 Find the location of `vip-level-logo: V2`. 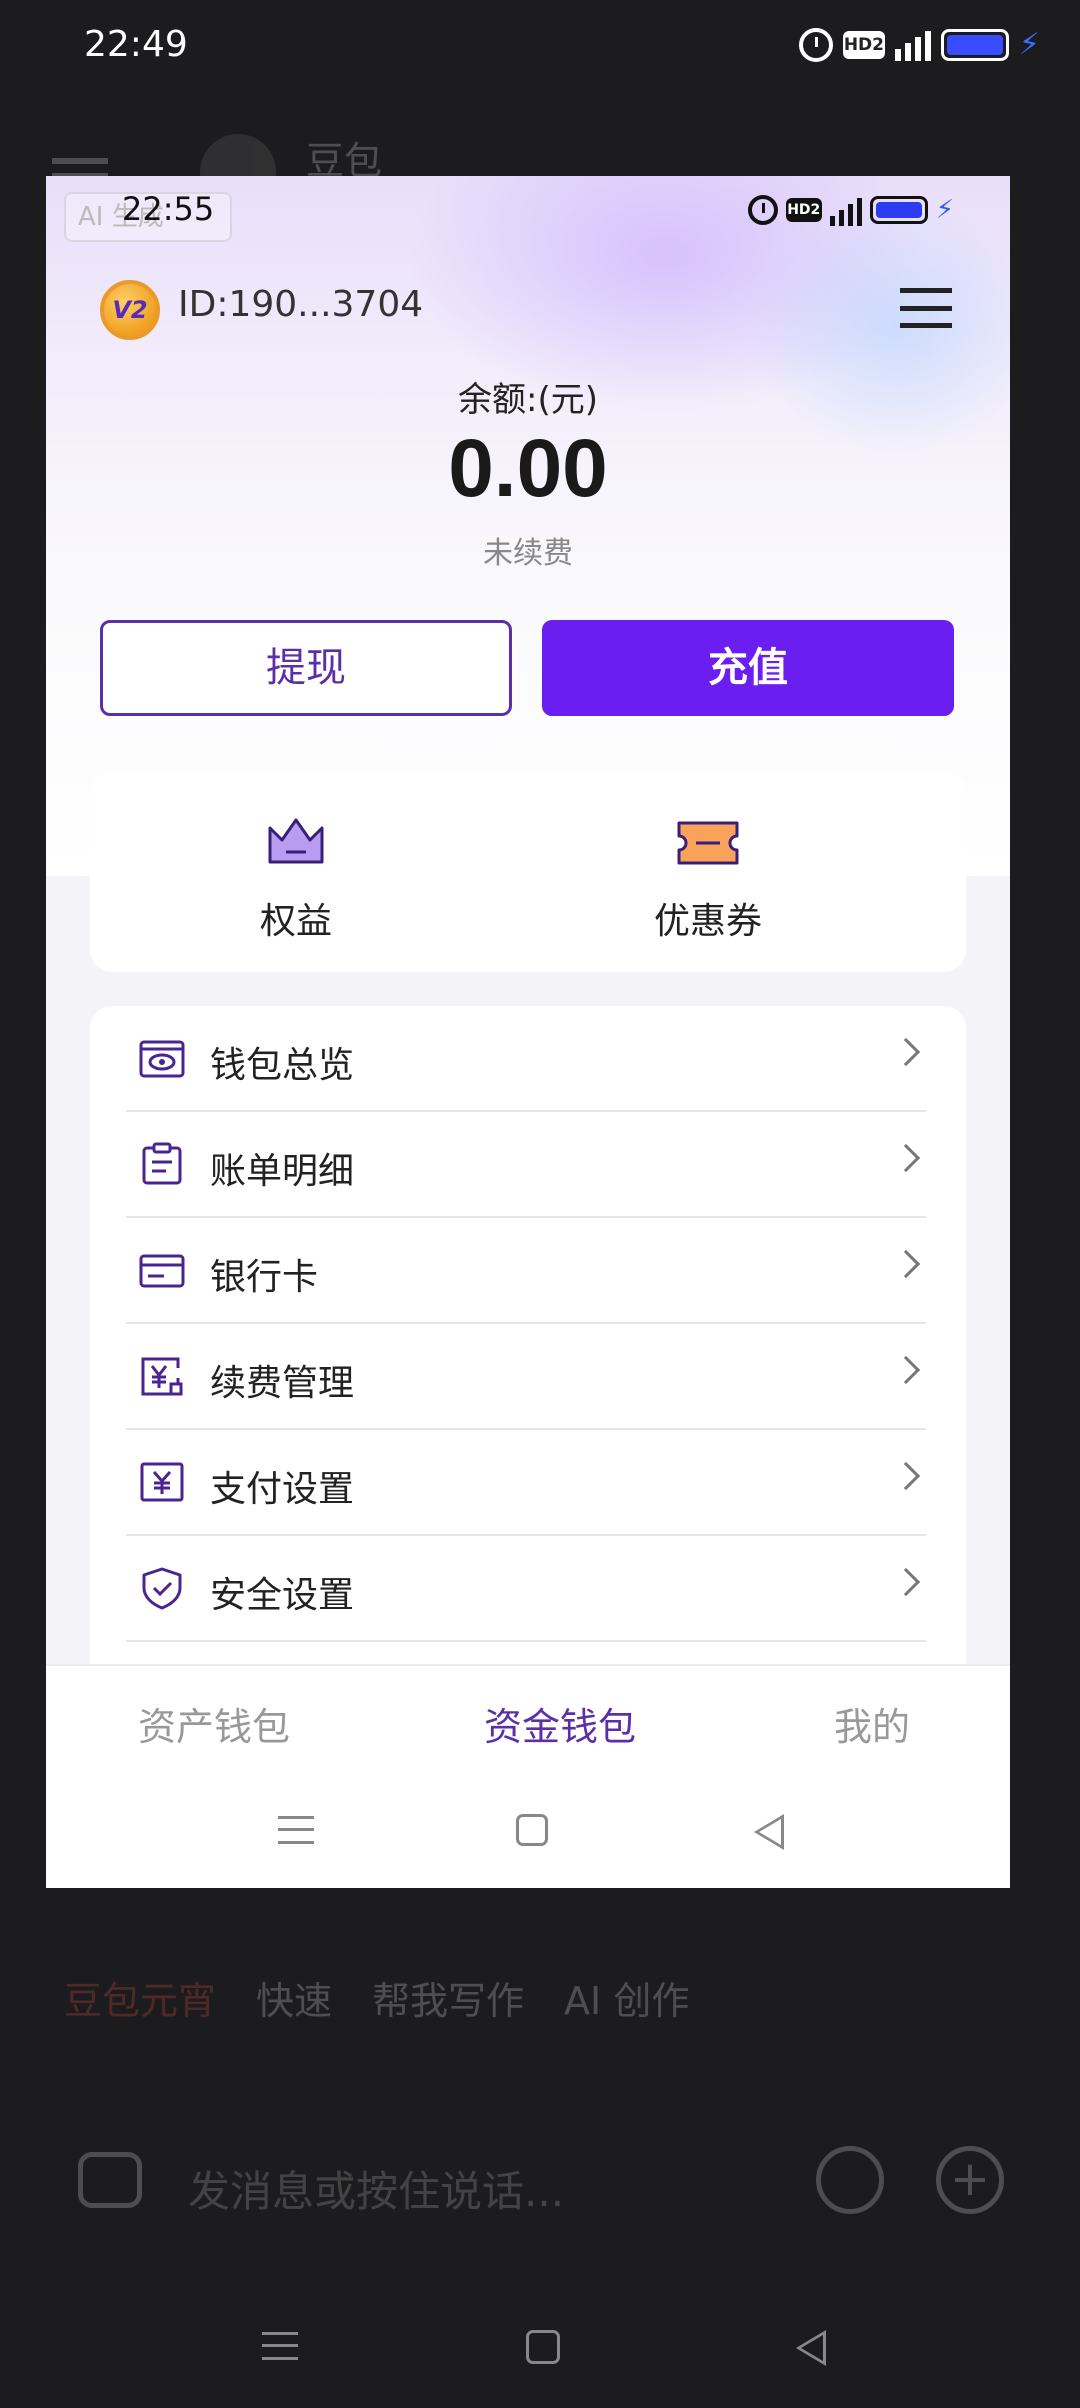

vip-level-logo: V2 is located at coordinates (130, 310).